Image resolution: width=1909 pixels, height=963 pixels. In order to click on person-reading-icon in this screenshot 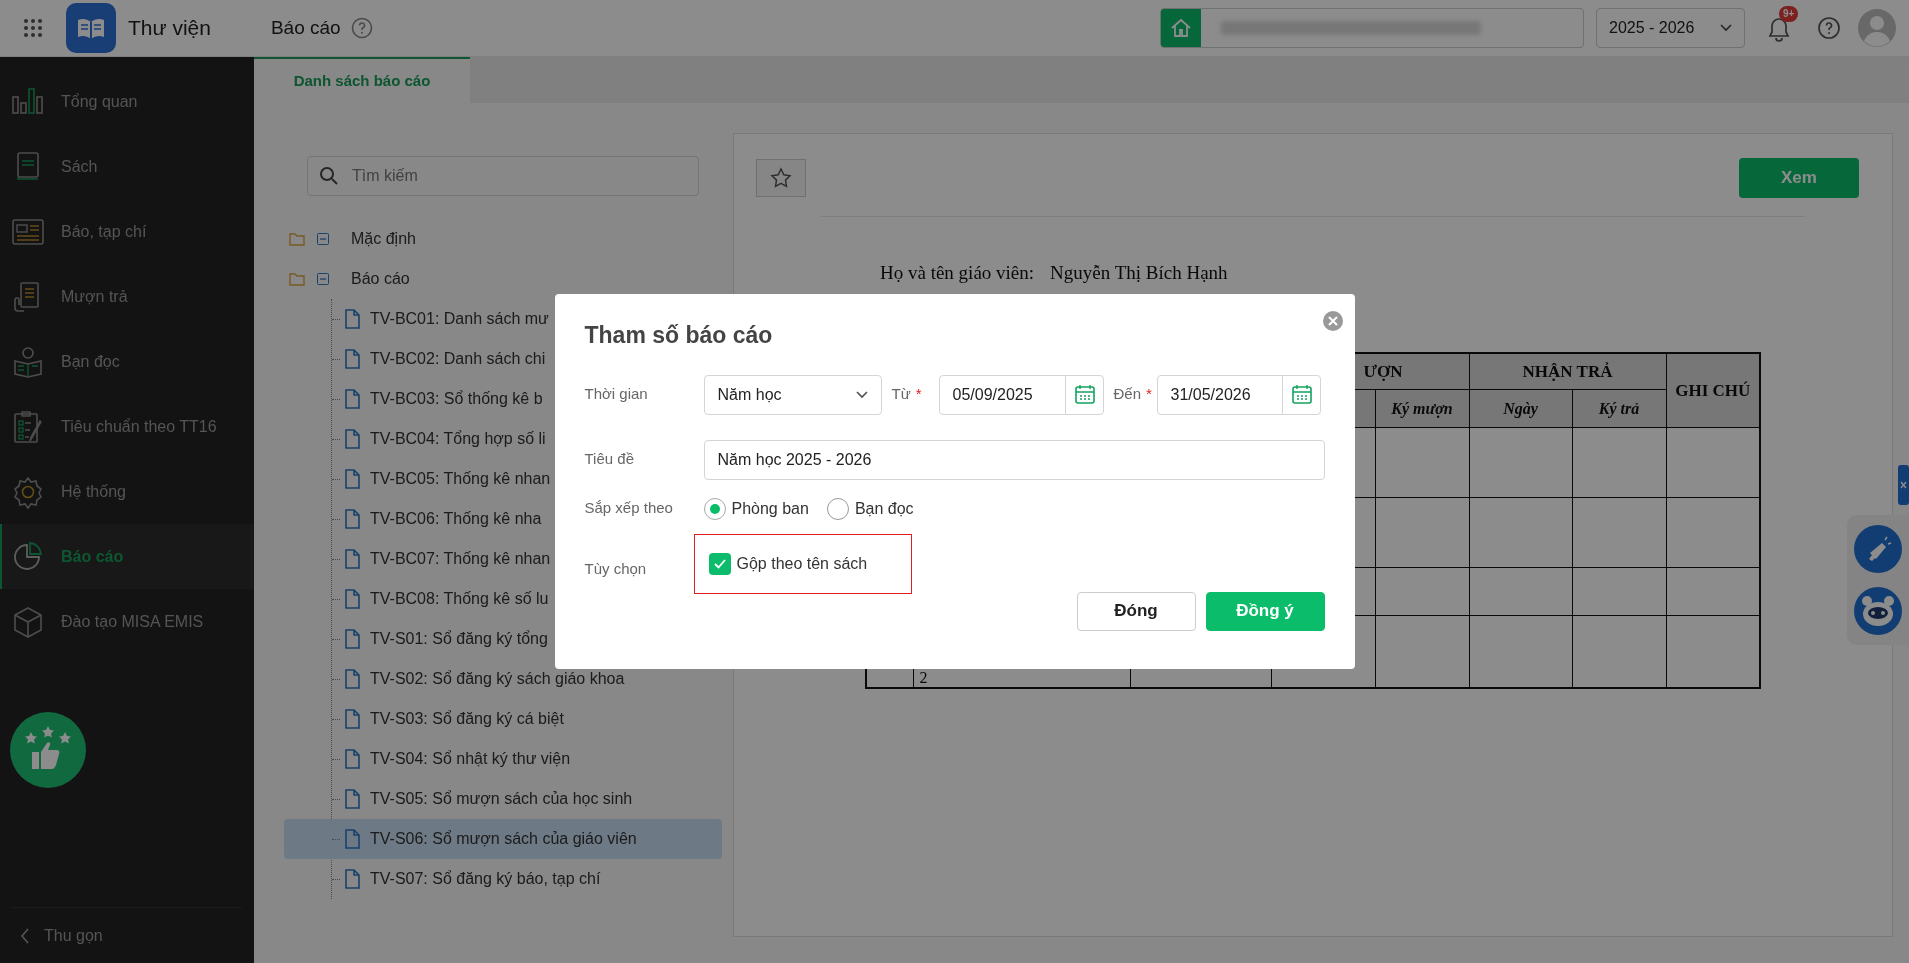, I will do `click(28, 361)`.